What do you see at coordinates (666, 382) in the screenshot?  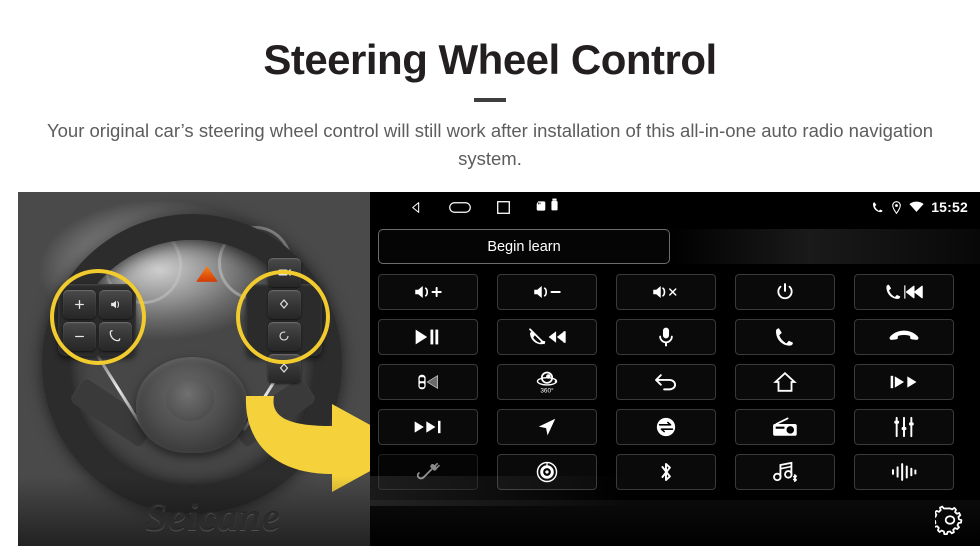 I see `back-button` at bounding box center [666, 382].